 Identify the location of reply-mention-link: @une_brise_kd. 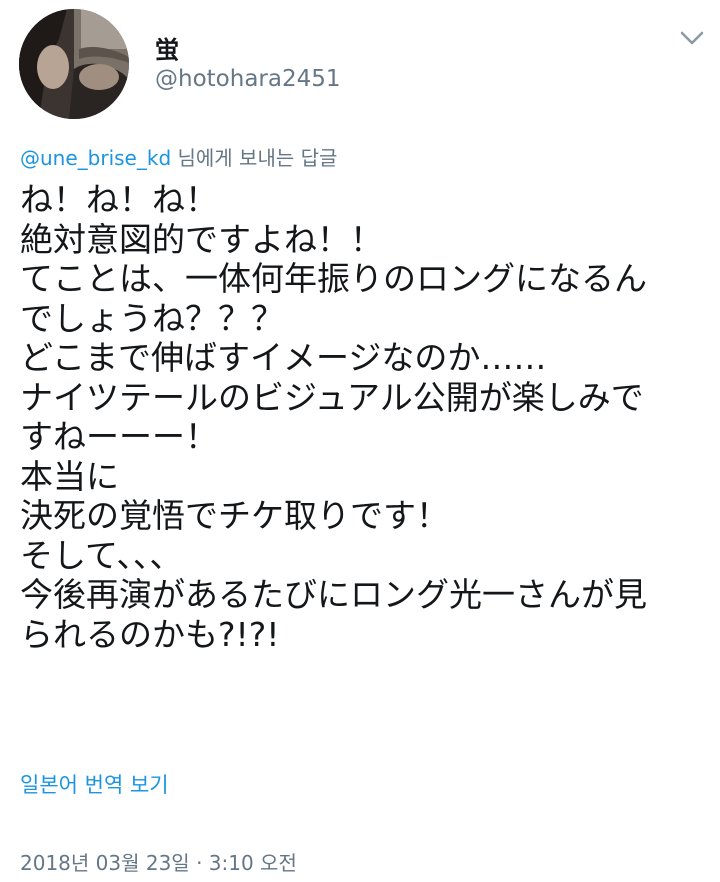
(95, 158).